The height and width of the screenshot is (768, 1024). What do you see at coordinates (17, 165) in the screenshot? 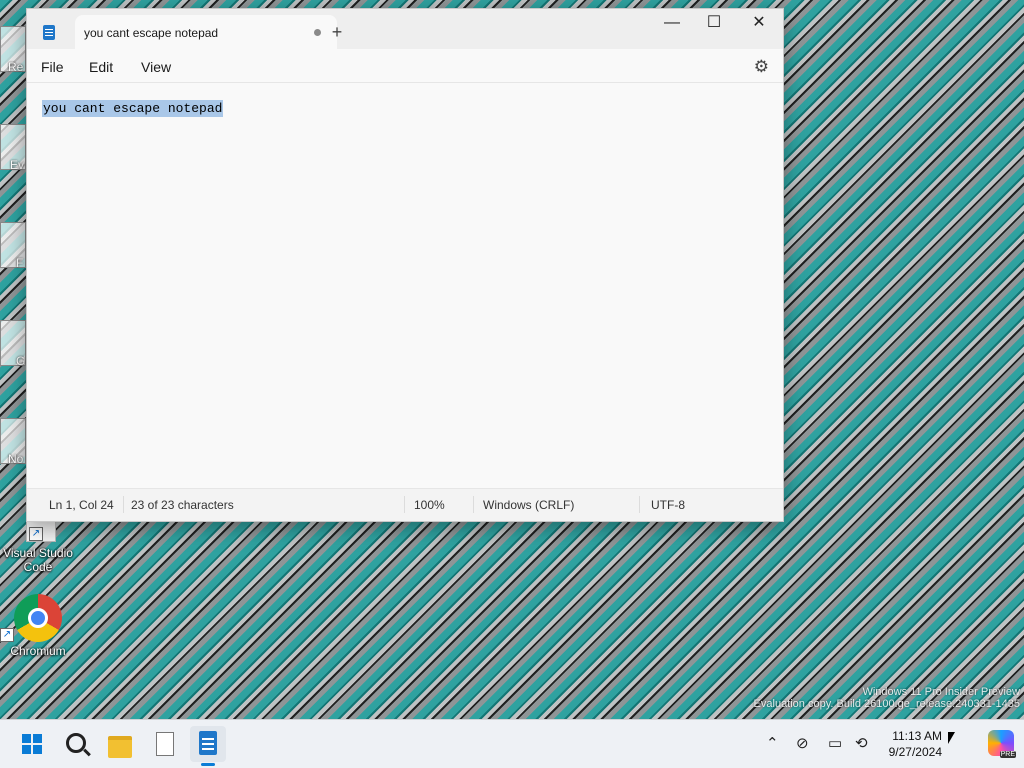
I see `desktop-icon-label: Ev` at bounding box center [17, 165].